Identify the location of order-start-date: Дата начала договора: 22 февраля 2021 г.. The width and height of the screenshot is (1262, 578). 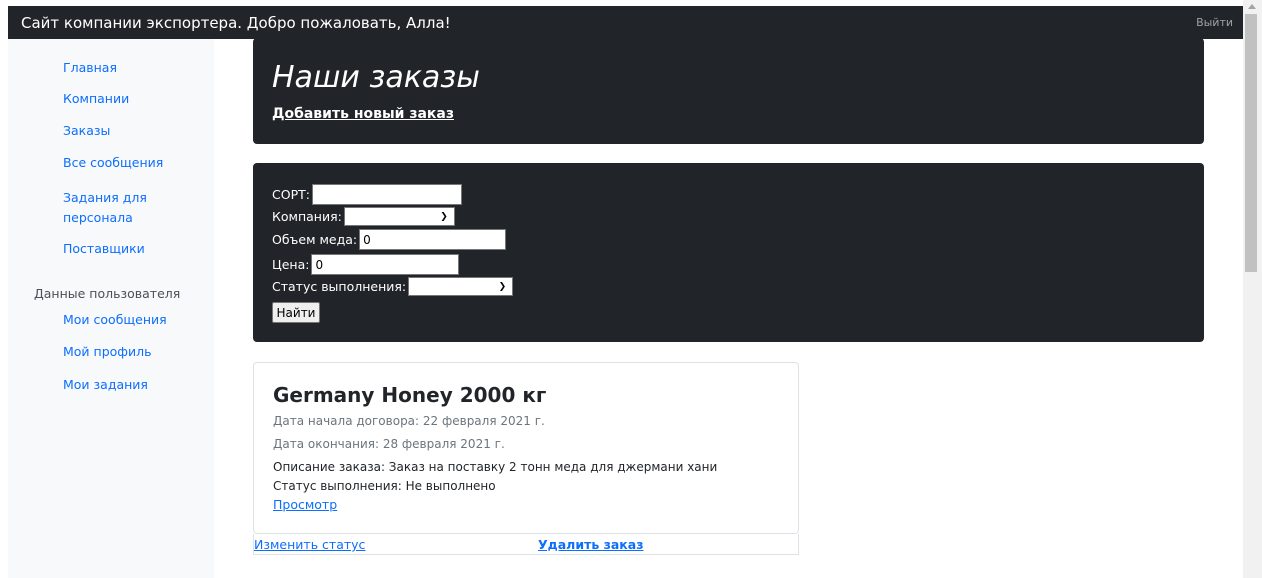
(409, 421).